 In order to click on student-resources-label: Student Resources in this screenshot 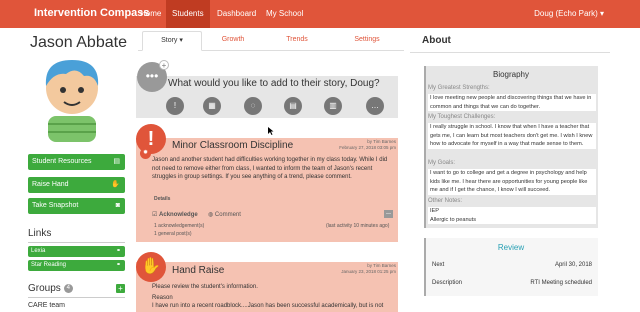, I will do `click(62, 161)`.